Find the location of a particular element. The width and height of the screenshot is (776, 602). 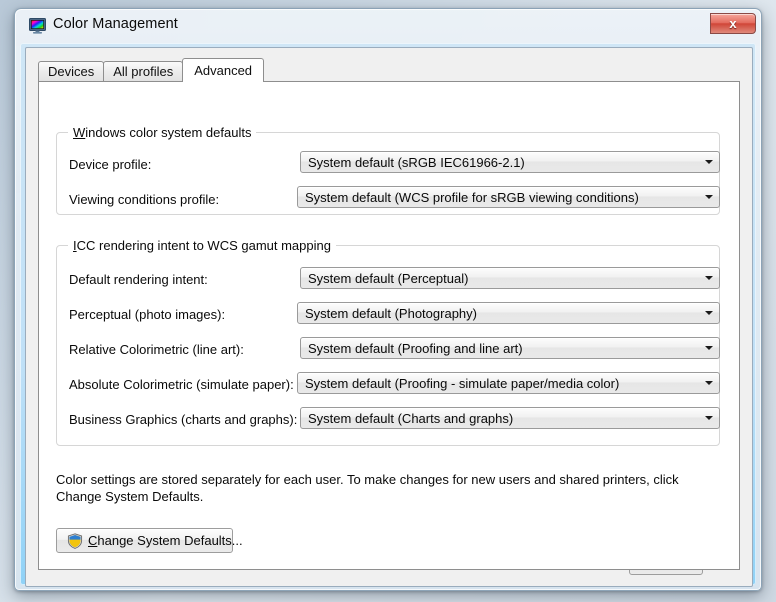

combo-relative-colorimetric: System default (Proofing and line art) is located at coordinates (510, 348).